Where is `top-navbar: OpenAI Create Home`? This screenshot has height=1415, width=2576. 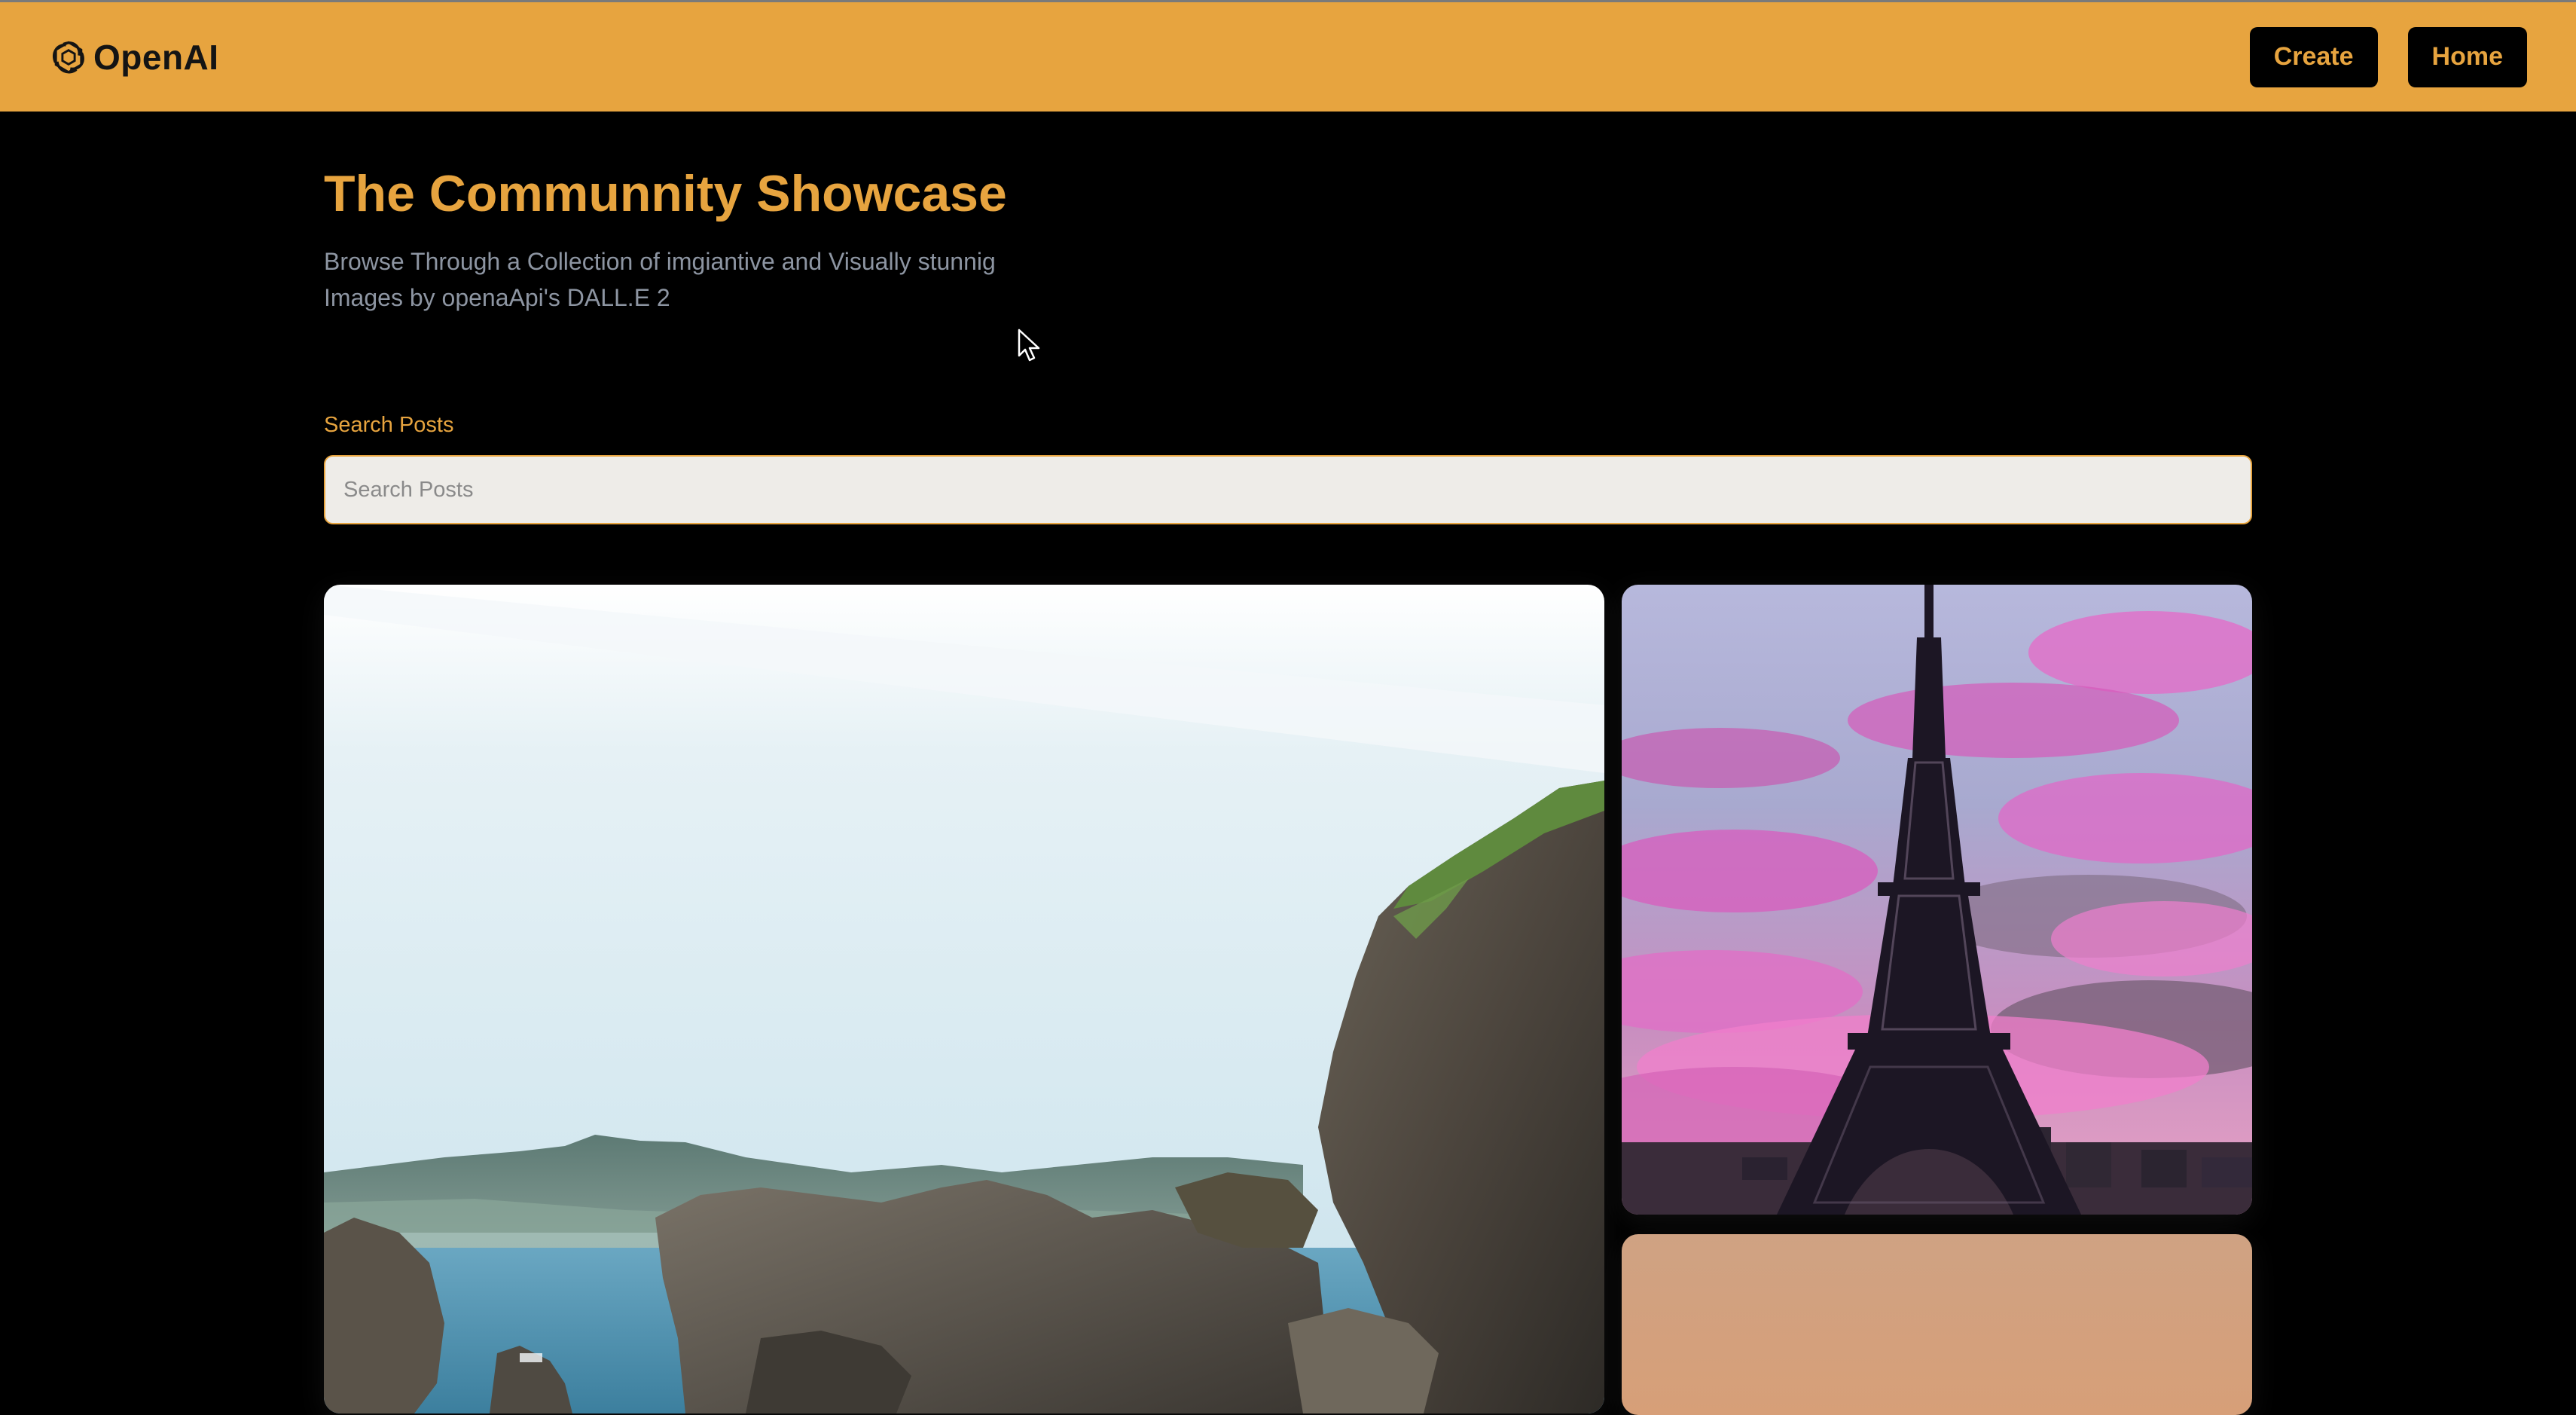
top-navbar: OpenAI Create Home is located at coordinates (1288, 56).